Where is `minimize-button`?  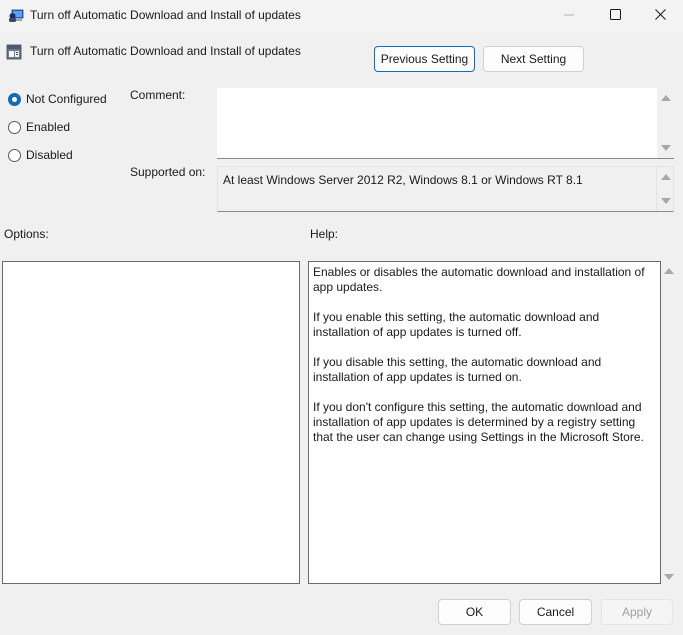 minimize-button is located at coordinates (569, 16).